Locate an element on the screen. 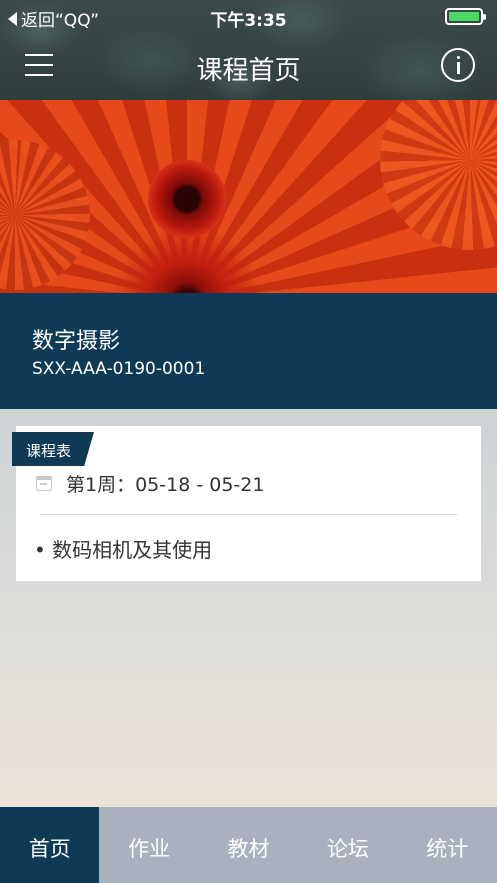 This screenshot has width=497, height=883. tab-materials: 教材 is located at coordinates (248, 845).